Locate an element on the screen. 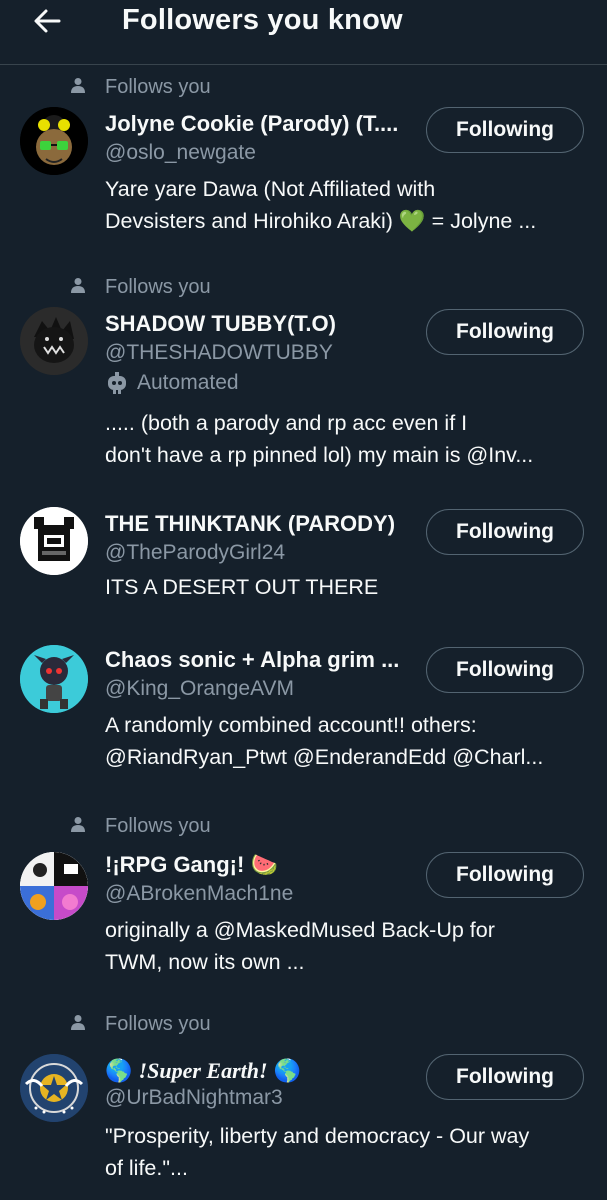  bio-line: Yare yare Dawa (Not Affiliated with is located at coordinates (270, 189).